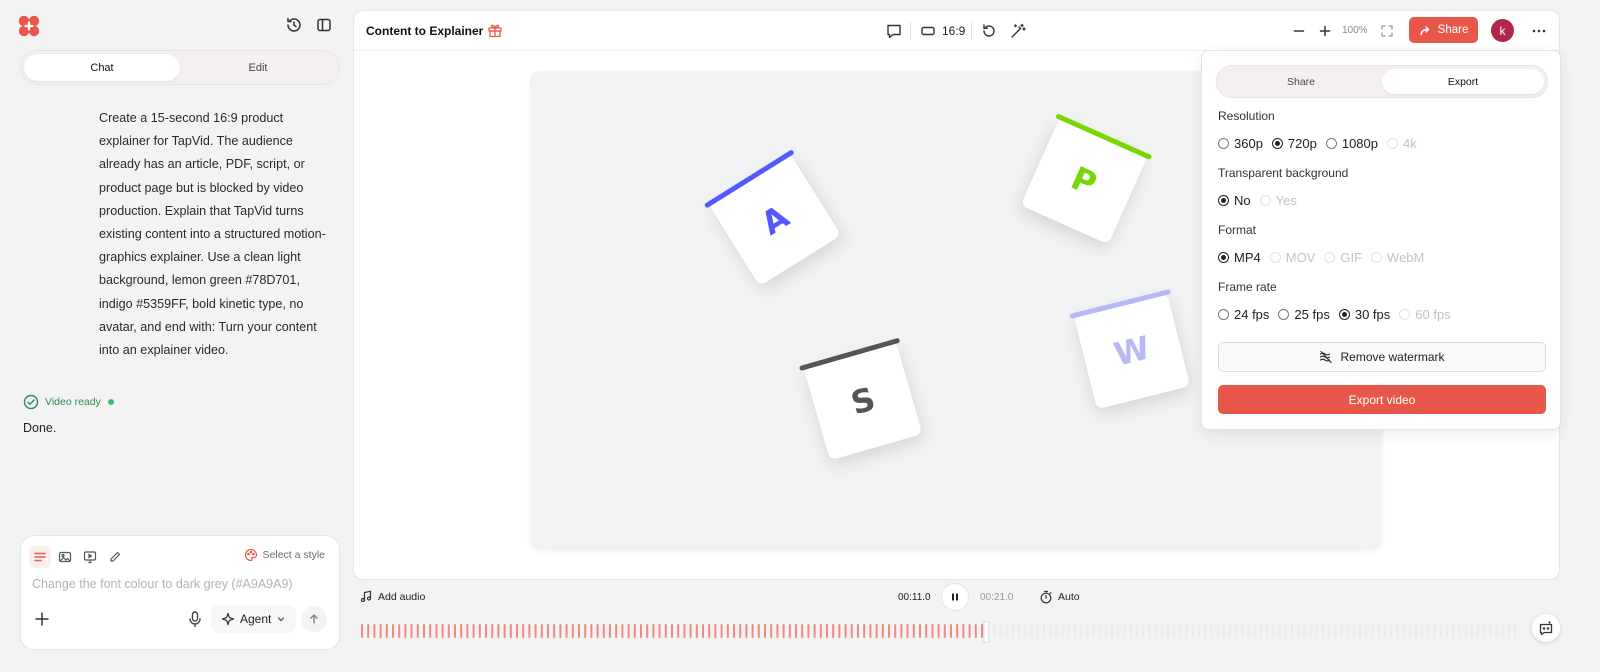  Describe the element at coordinates (894, 31) in the screenshot. I see `comment-icon` at that location.